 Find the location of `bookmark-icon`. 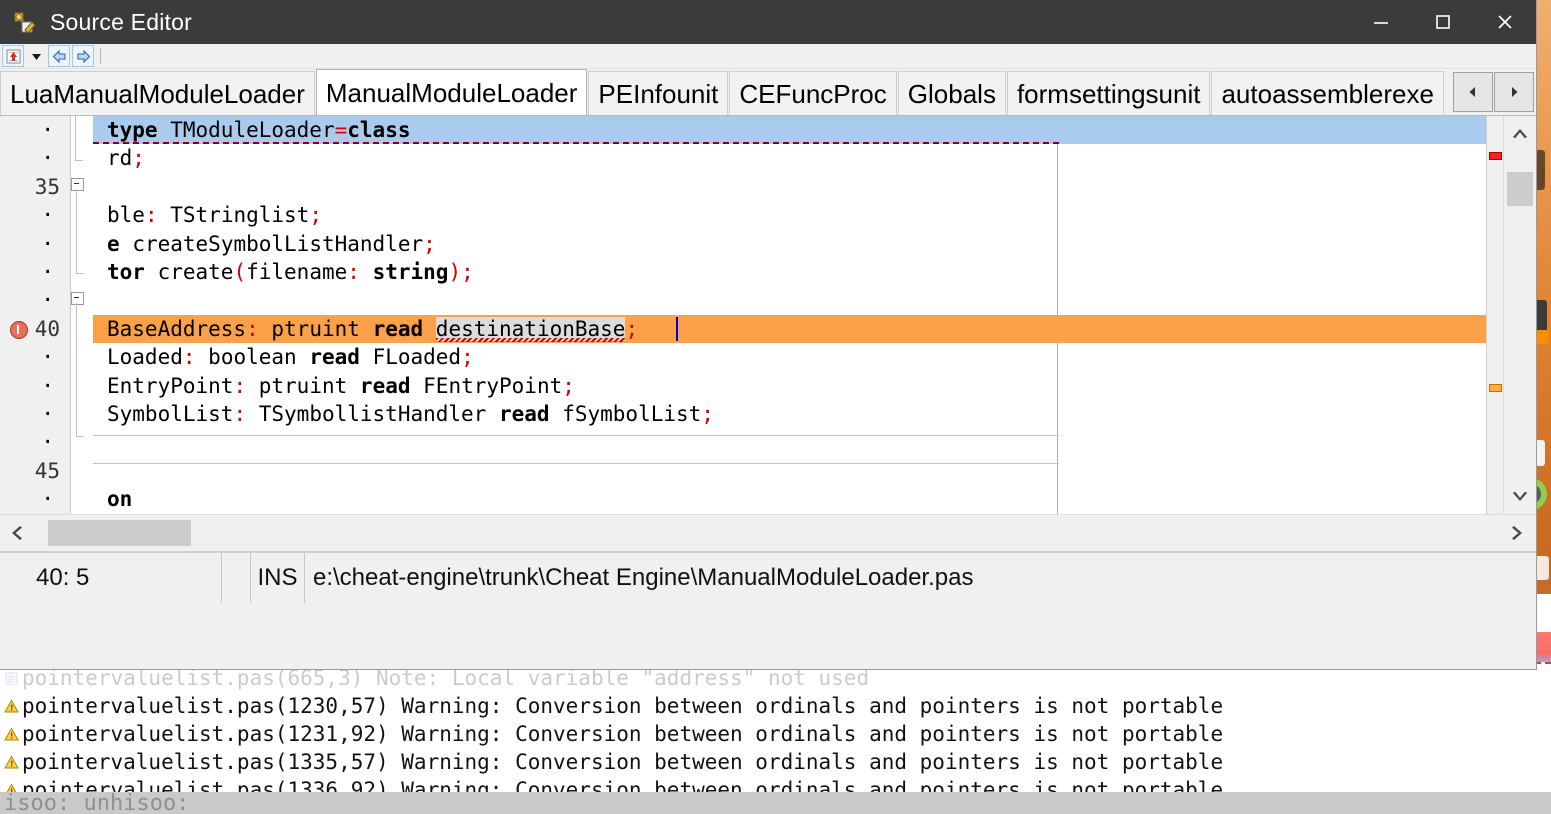

bookmark-icon is located at coordinates (13, 56).